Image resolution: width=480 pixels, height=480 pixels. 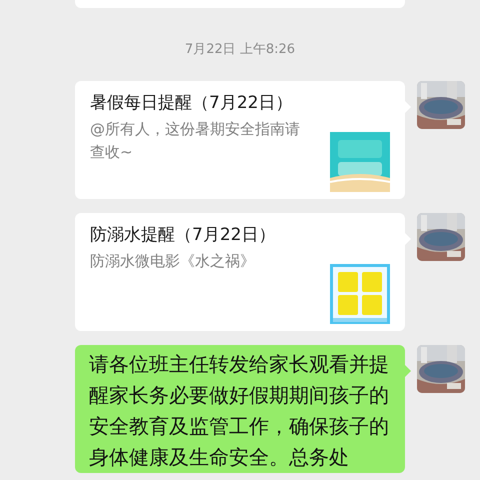 What do you see at coordinates (408, 371) in the screenshot?
I see `bubble-tail` at bounding box center [408, 371].